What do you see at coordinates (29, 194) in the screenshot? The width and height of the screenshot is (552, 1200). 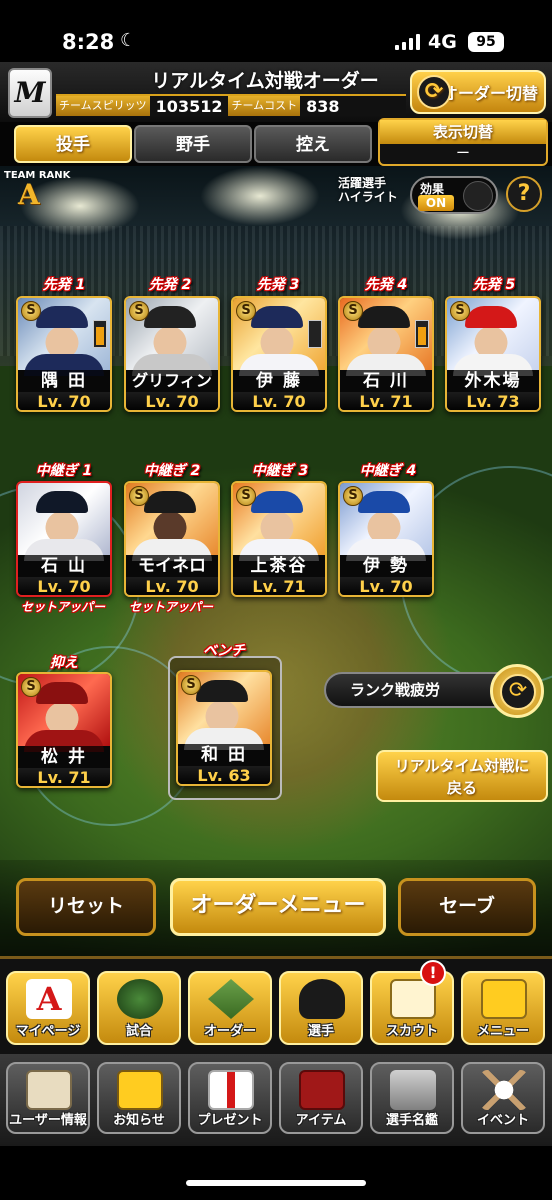 I see `team-rank-value: A` at bounding box center [29, 194].